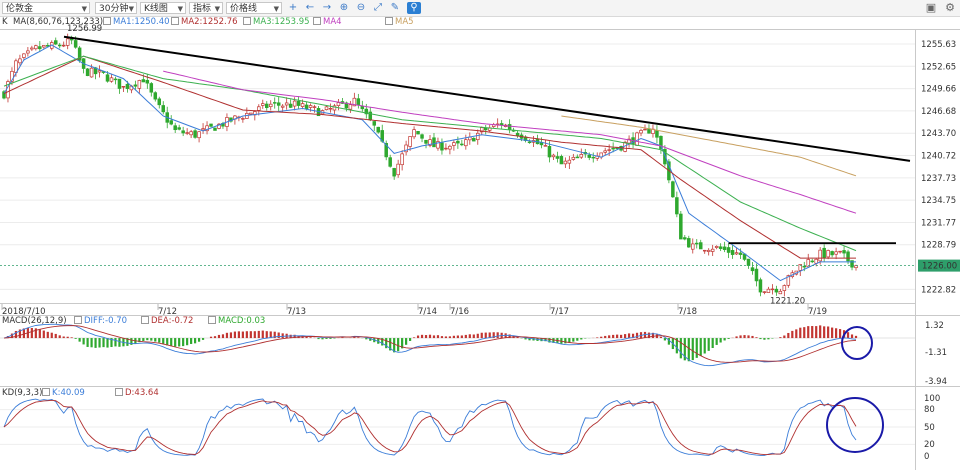 The image size is (960, 470). What do you see at coordinates (459, 312) in the screenshot?
I see `date-tick: 7/16` at bounding box center [459, 312].